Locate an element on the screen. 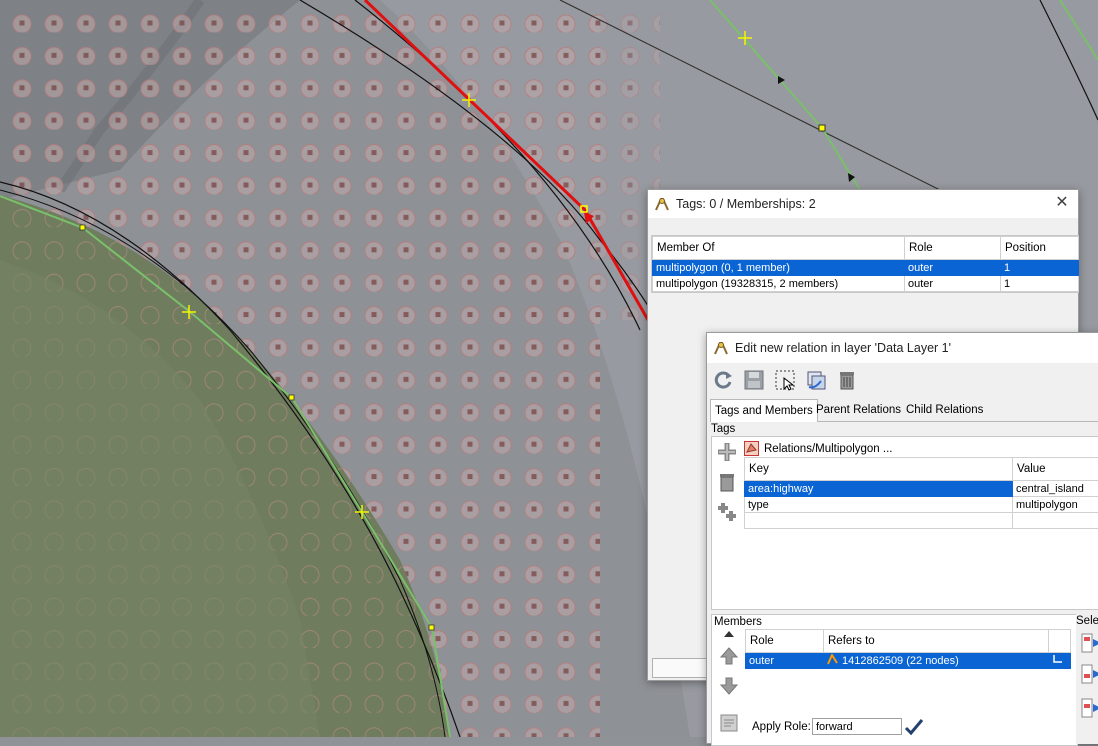 The height and width of the screenshot is (746, 1098). tag-key-cell: type is located at coordinates (879, 505).